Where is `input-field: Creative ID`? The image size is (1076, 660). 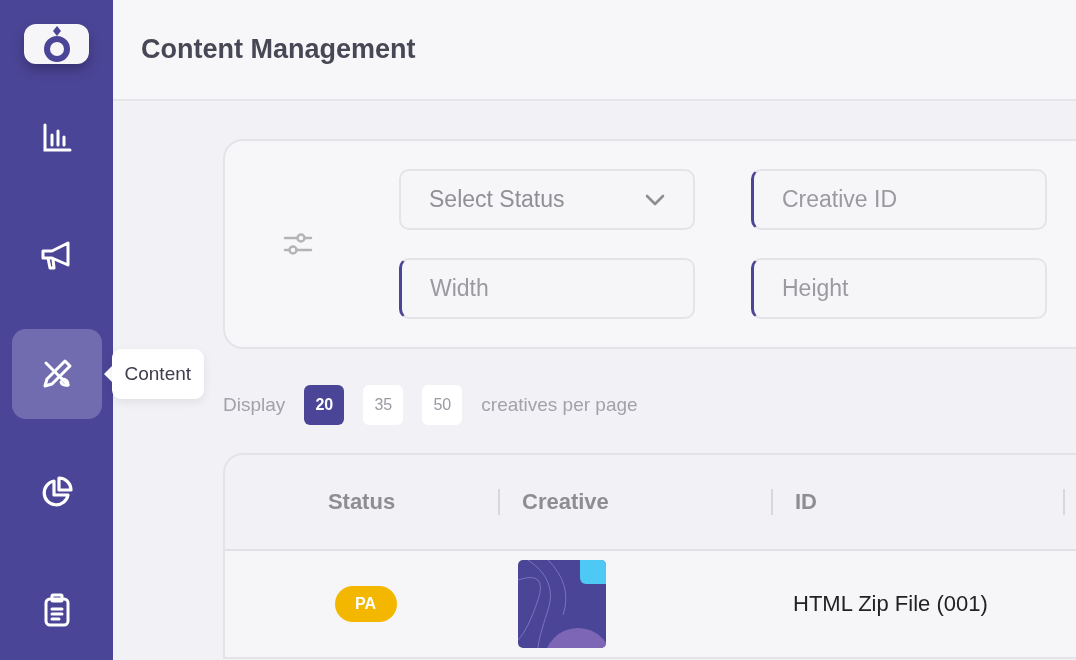 input-field: Creative ID is located at coordinates (899, 199).